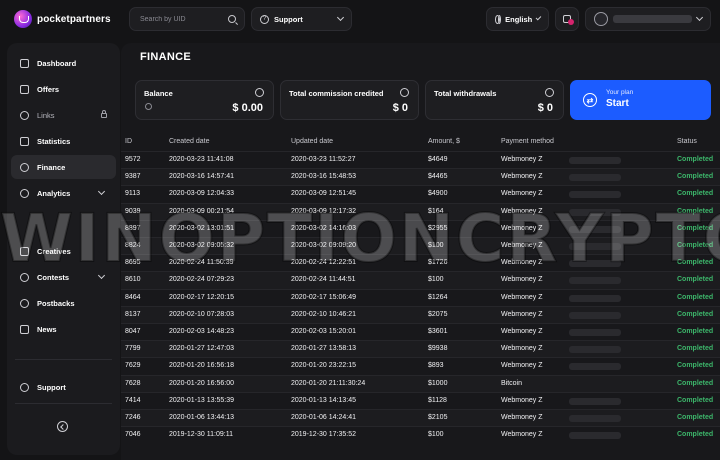 The width and height of the screenshot is (720, 460). What do you see at coordinates (24, 277) in the screenshot?
I see `trophy-icon` at bounding box center [24, 277].